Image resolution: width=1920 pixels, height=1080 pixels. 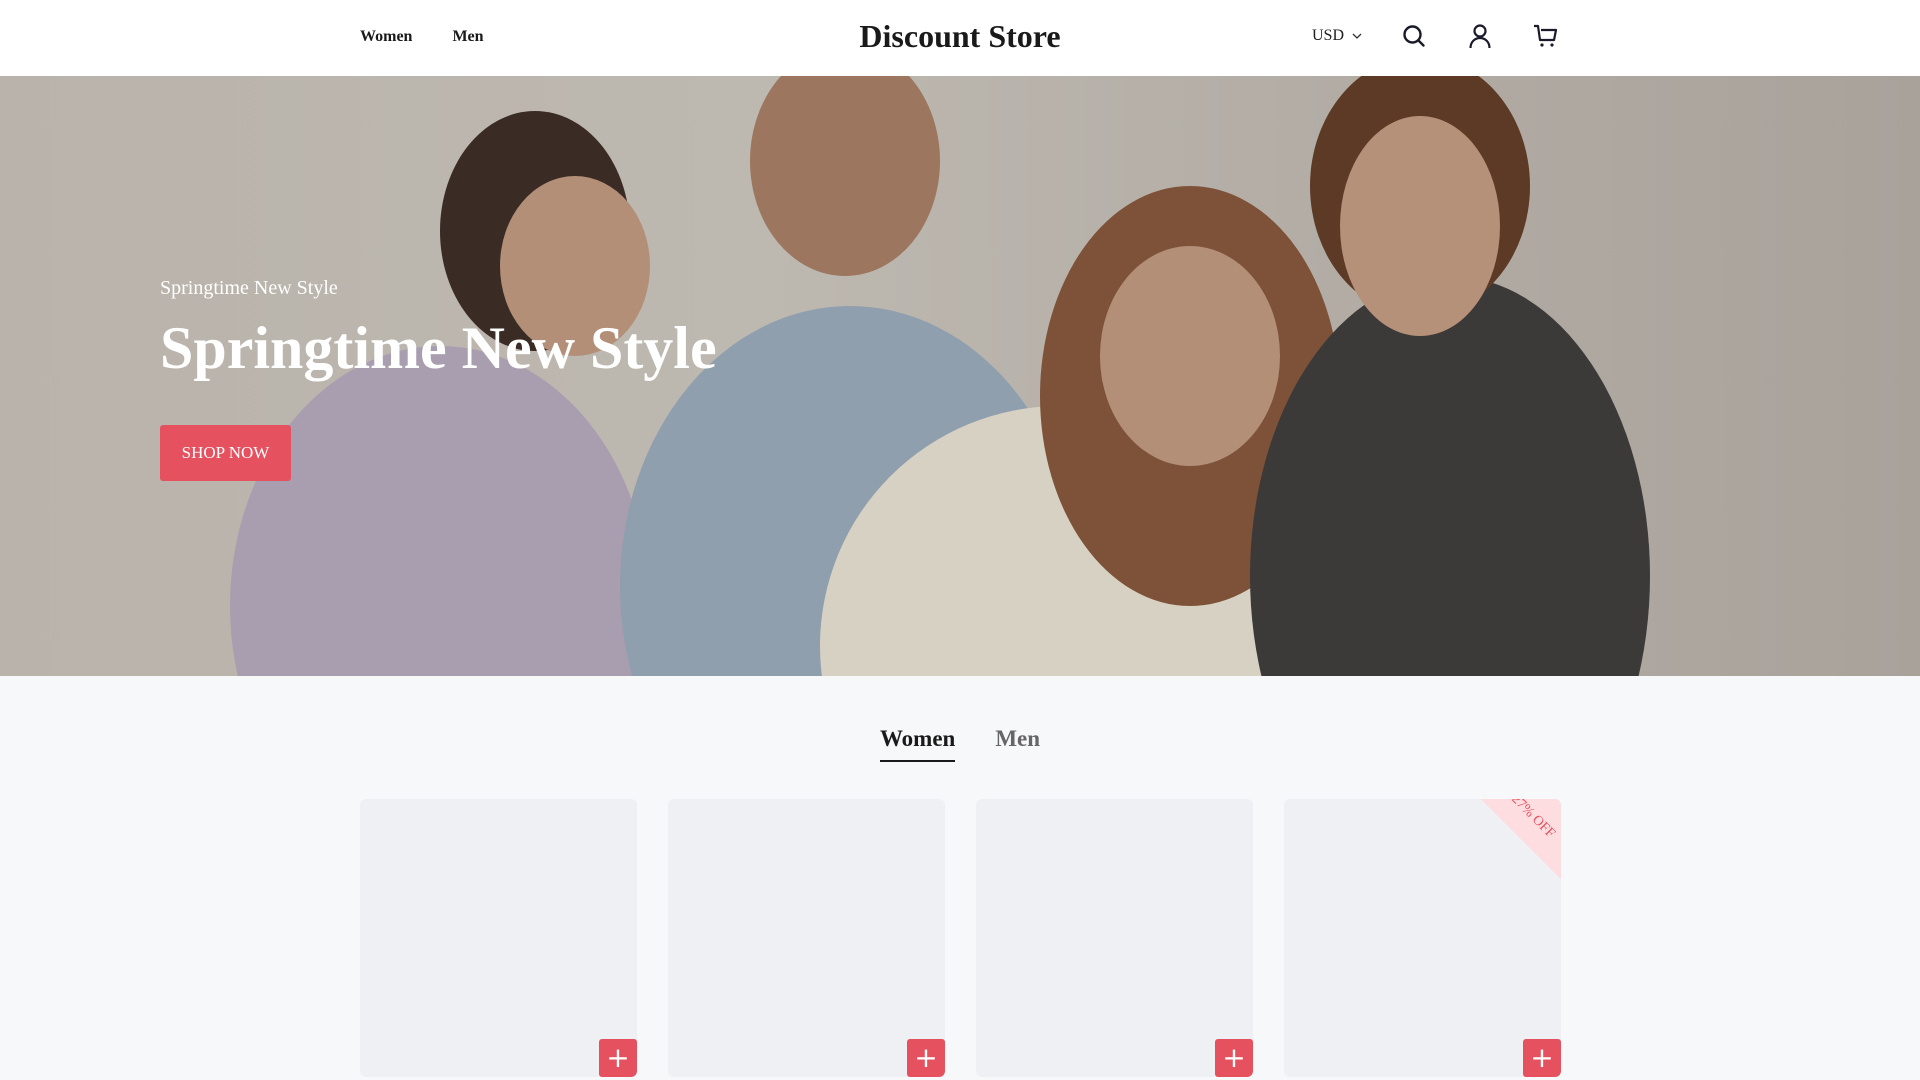 What do you see at coordinates (960, 744) in the screenshot?
I see `category-tabs: Women Men` at bounding box center [960, 744].